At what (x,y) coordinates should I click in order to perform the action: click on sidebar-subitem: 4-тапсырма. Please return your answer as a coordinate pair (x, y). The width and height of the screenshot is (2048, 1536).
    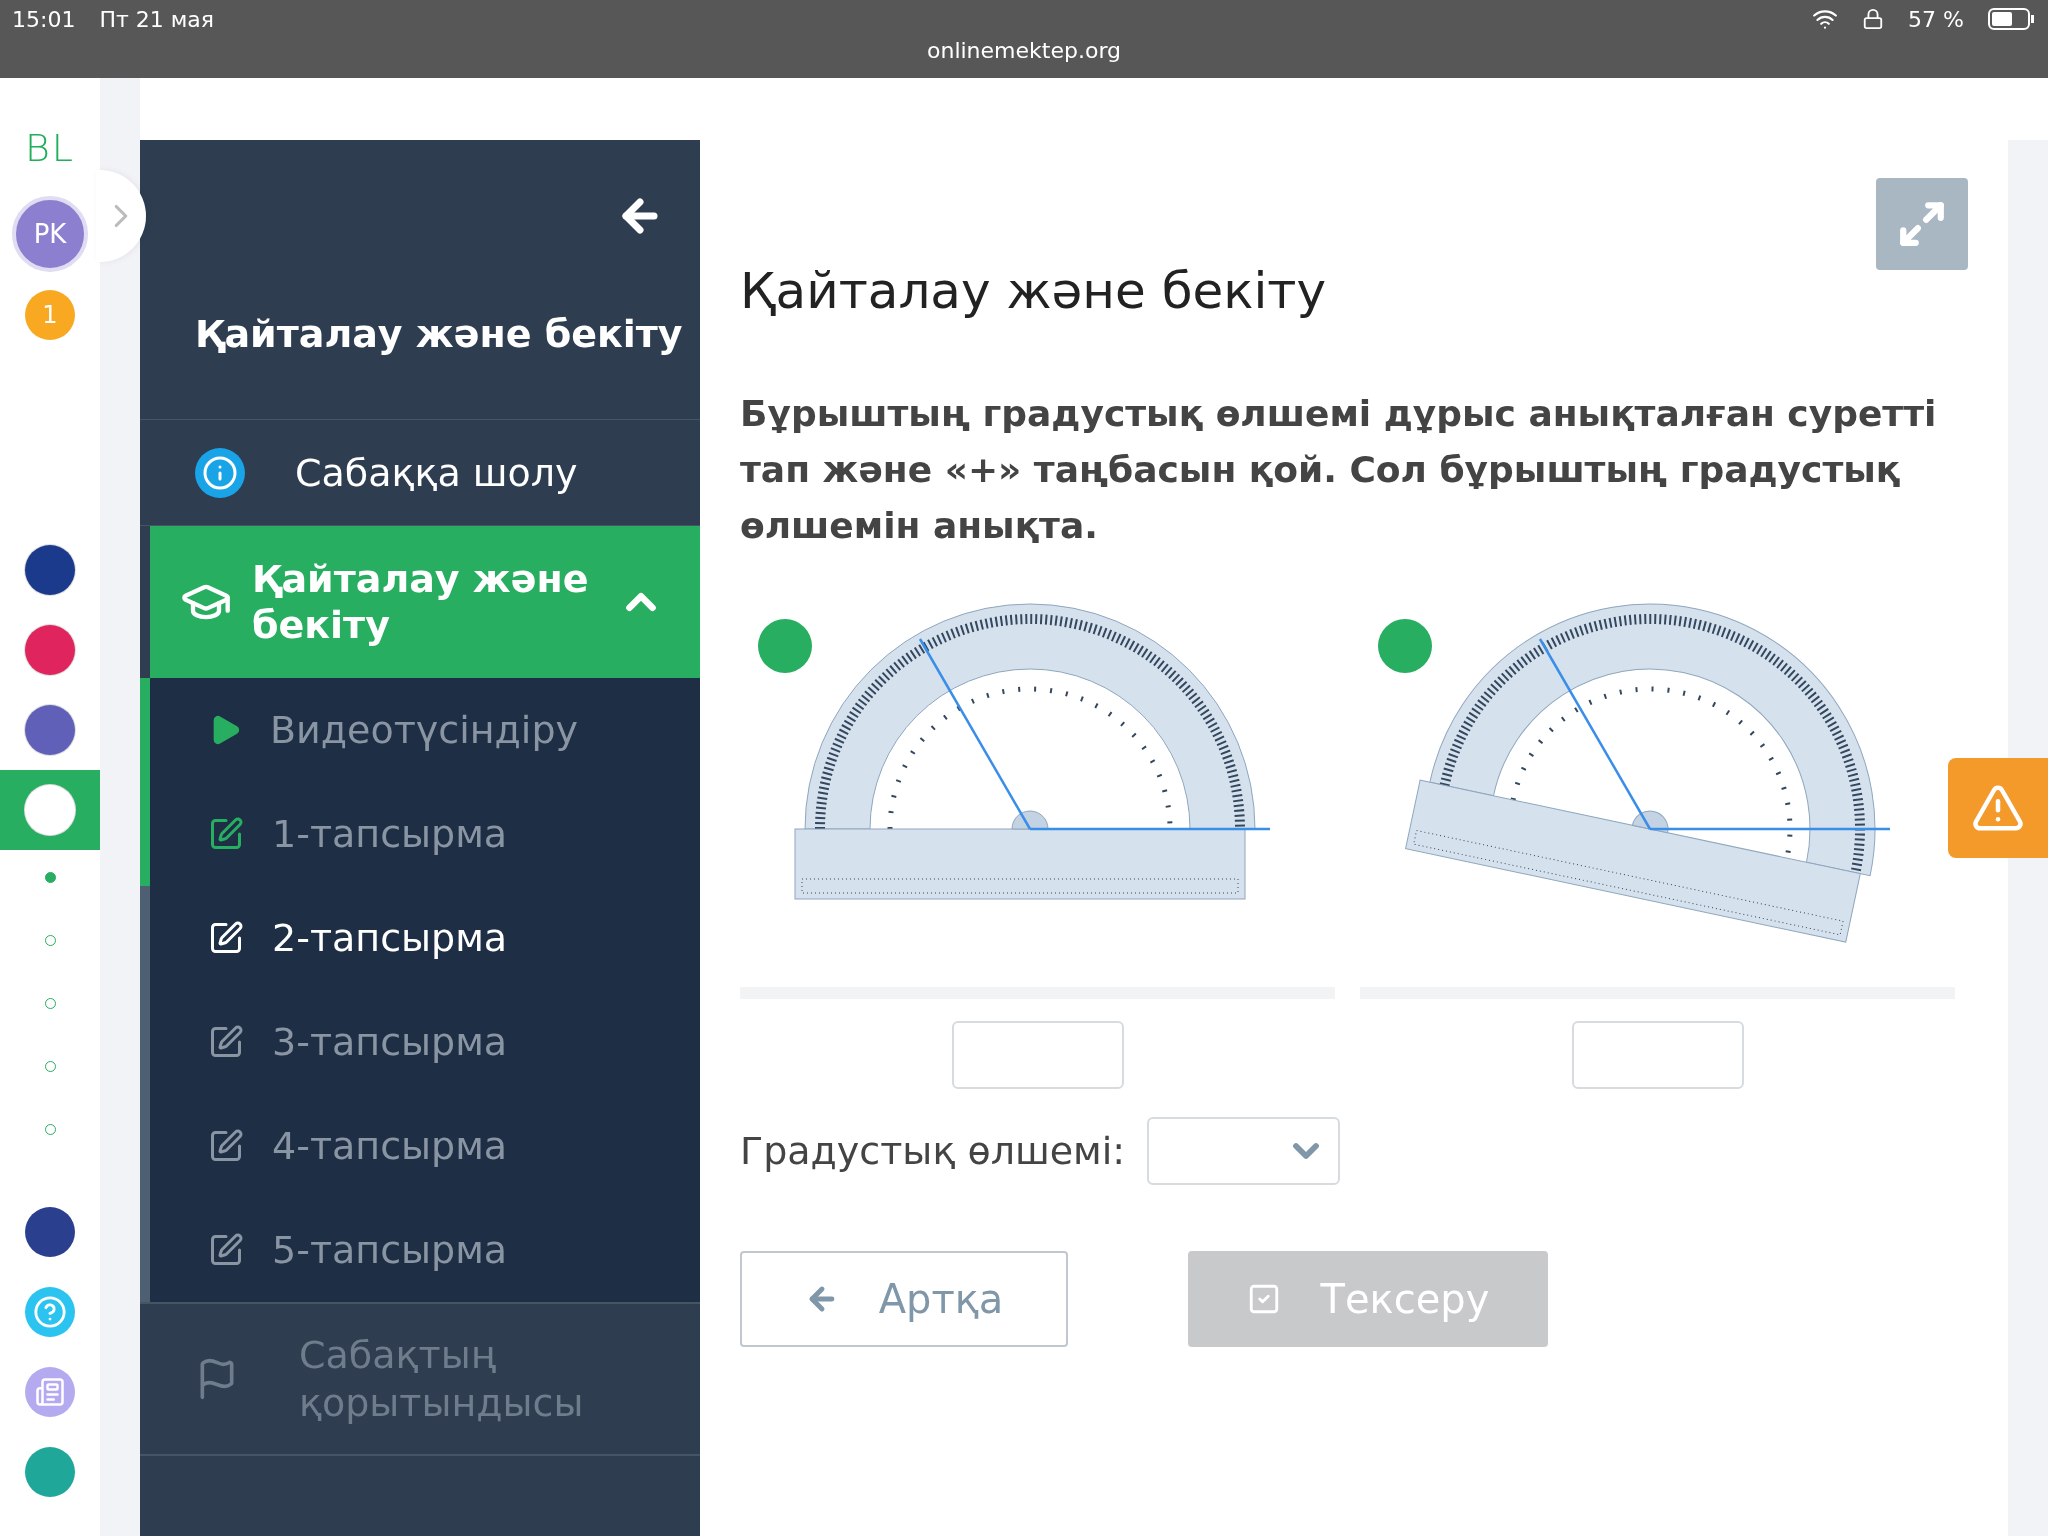
    Looking at the image, I should click on (425, 1146).